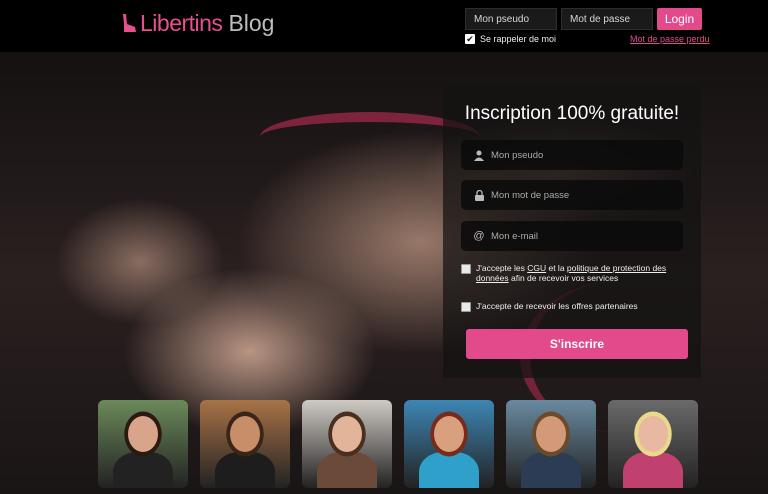 This screenshot has height=494, width=768. I want to click on at-icon: @, so click(479, 236).